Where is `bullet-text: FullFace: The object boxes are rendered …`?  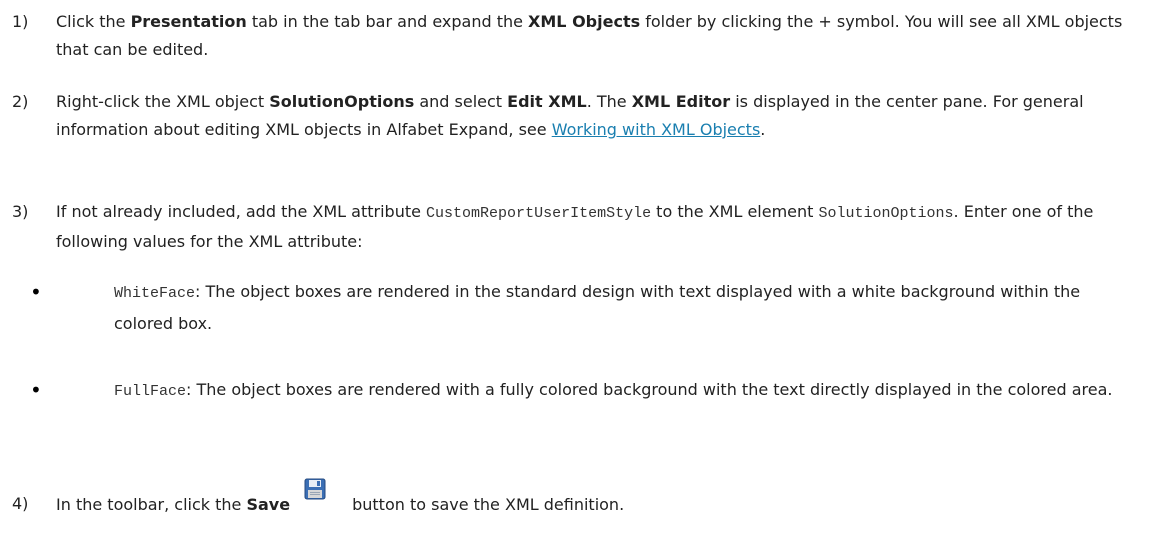
bullet-text: FullFace: The object boxes are rendered … is located at coordinates (622, 391).